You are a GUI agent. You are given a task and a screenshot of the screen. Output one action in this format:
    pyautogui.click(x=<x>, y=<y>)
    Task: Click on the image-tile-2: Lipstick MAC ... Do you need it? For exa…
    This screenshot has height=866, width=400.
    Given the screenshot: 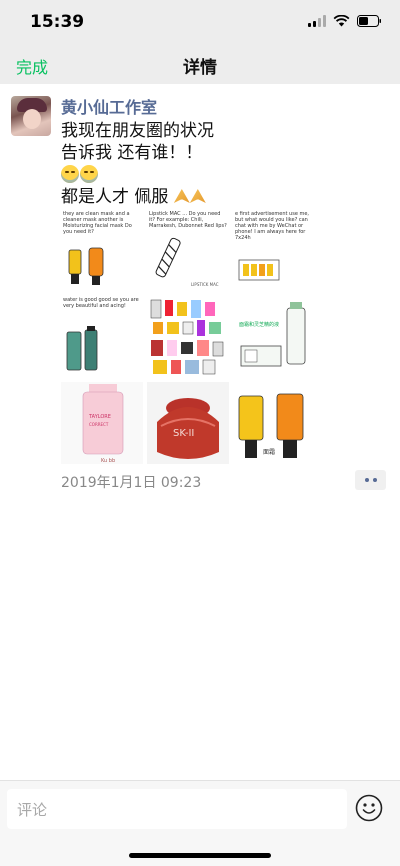 What is the action you would take?
    pyautogui.click(x=188, y=251)
    